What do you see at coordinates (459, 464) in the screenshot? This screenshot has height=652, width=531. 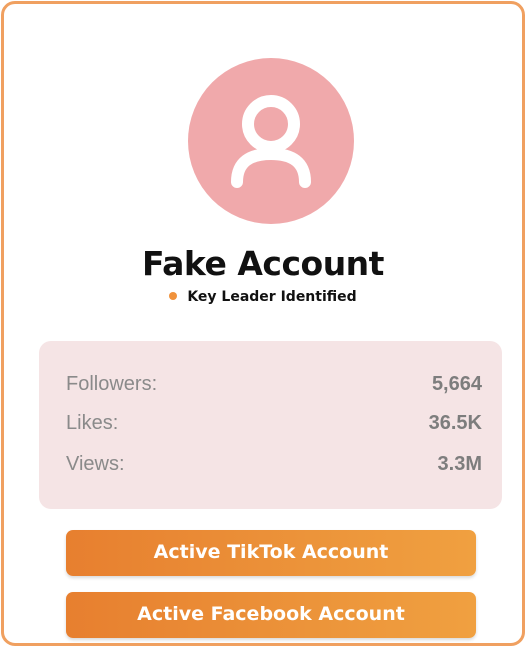 I see `stat-value: 3.3M` at bounding box center [459, 464].